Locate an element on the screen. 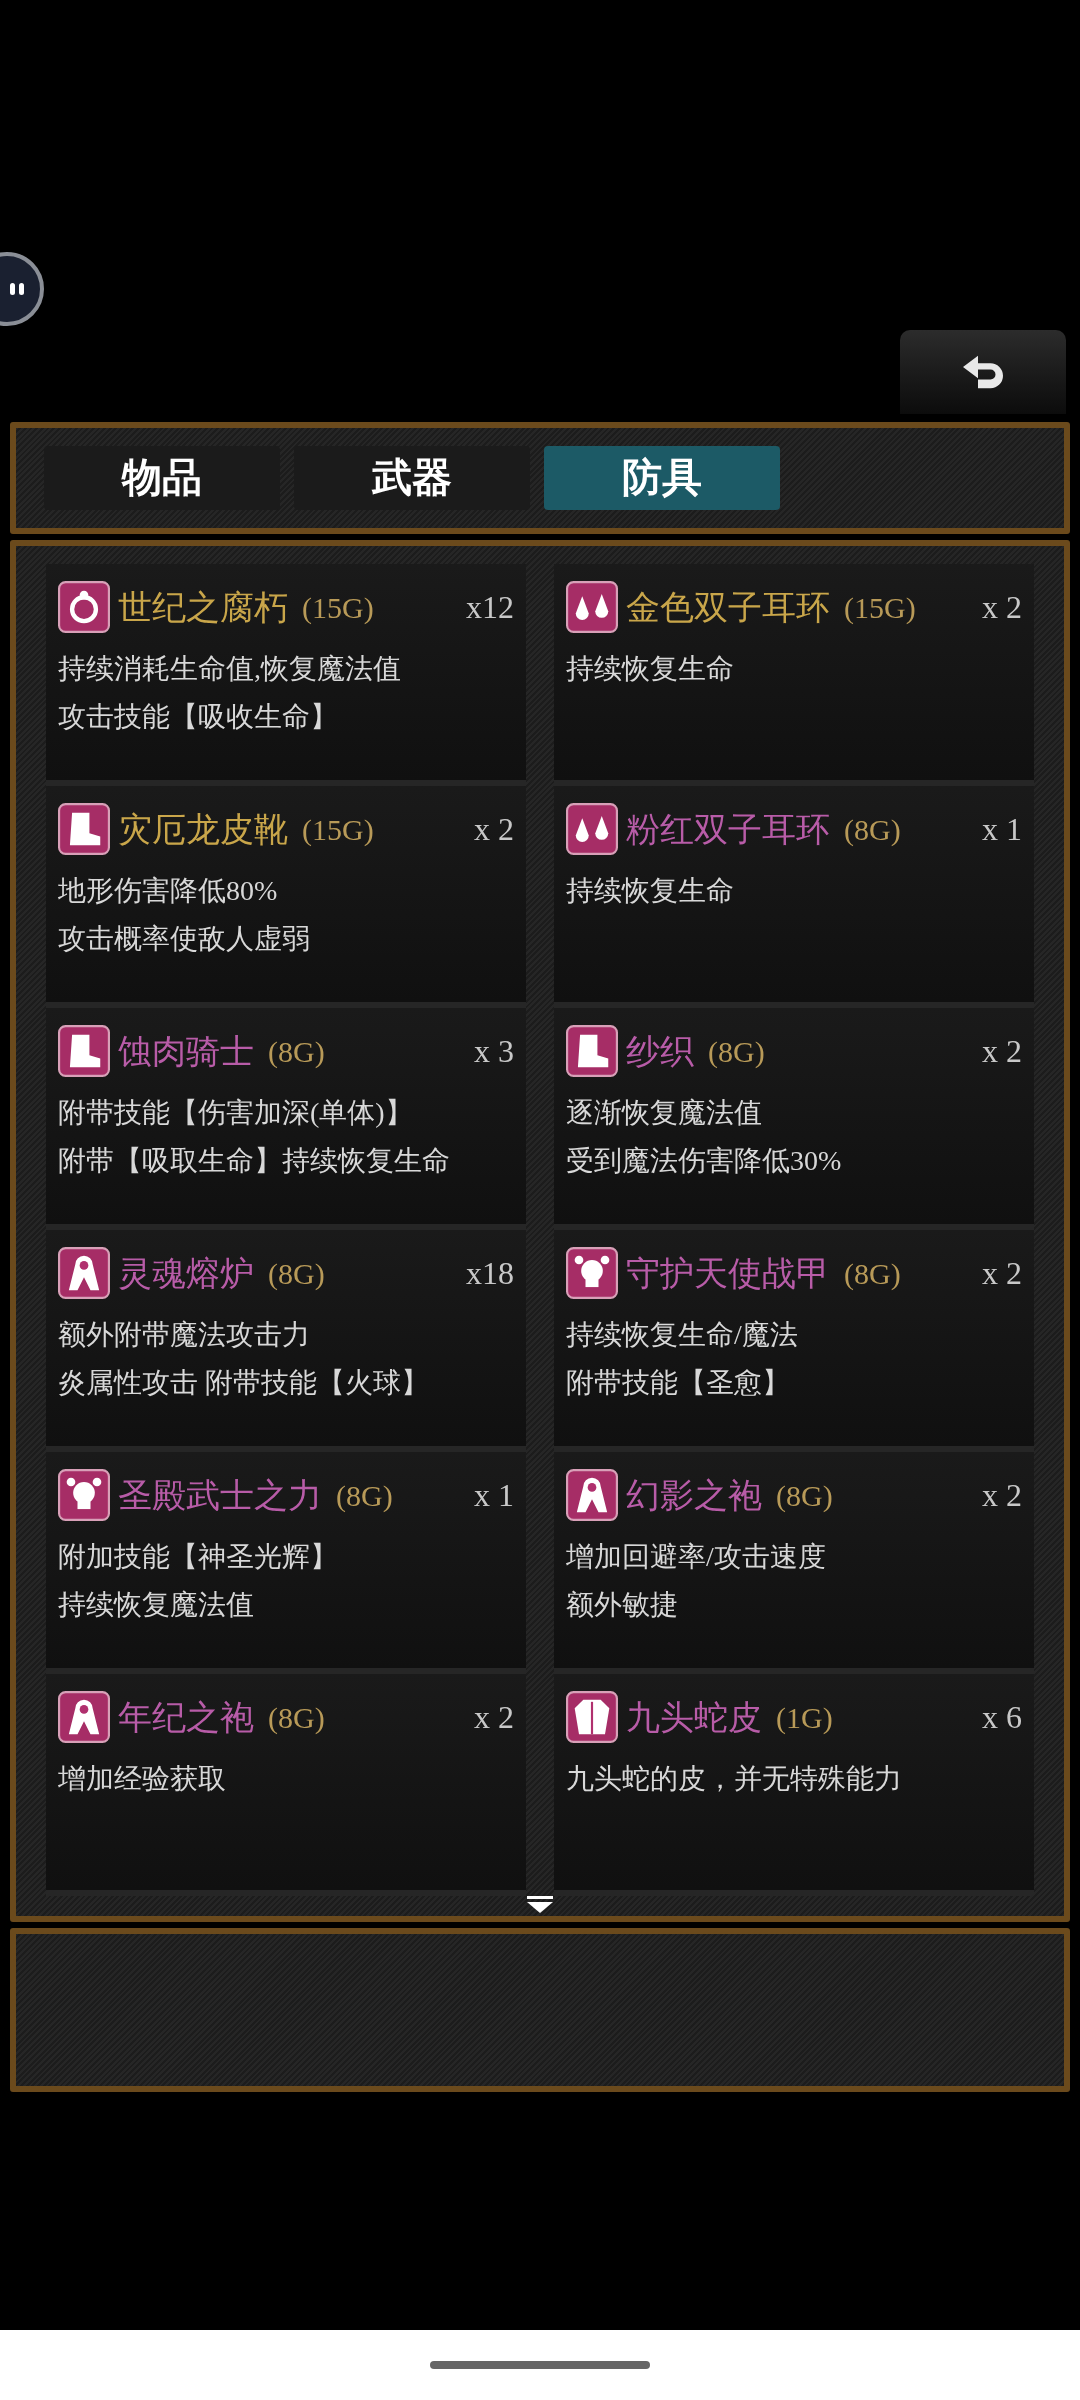 Image resolution: width=1080 pixels, height=2400 pixels. tab: 武器 is located at coordinates (412, 478).